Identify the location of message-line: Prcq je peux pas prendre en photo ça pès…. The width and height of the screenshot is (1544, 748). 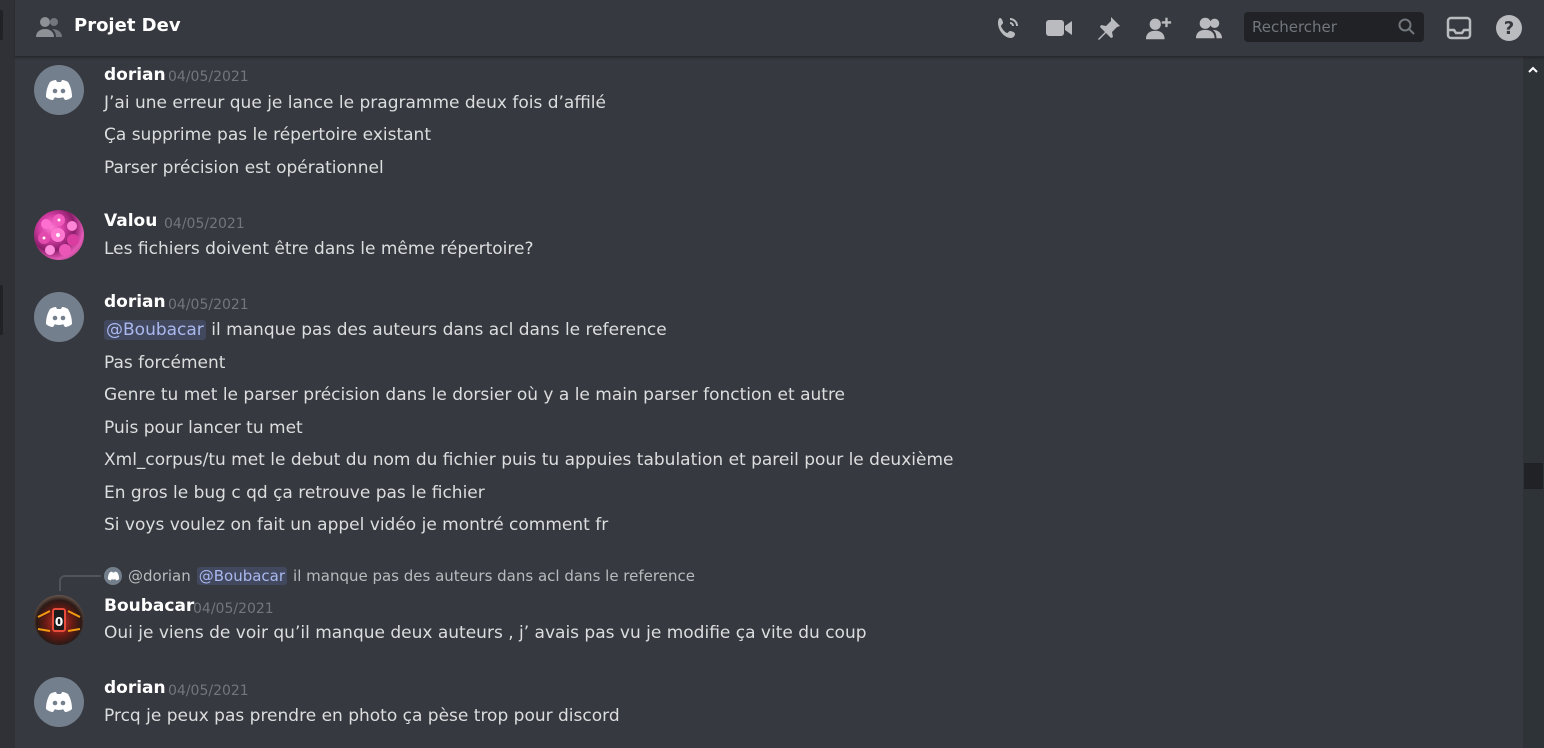
(362, 716).